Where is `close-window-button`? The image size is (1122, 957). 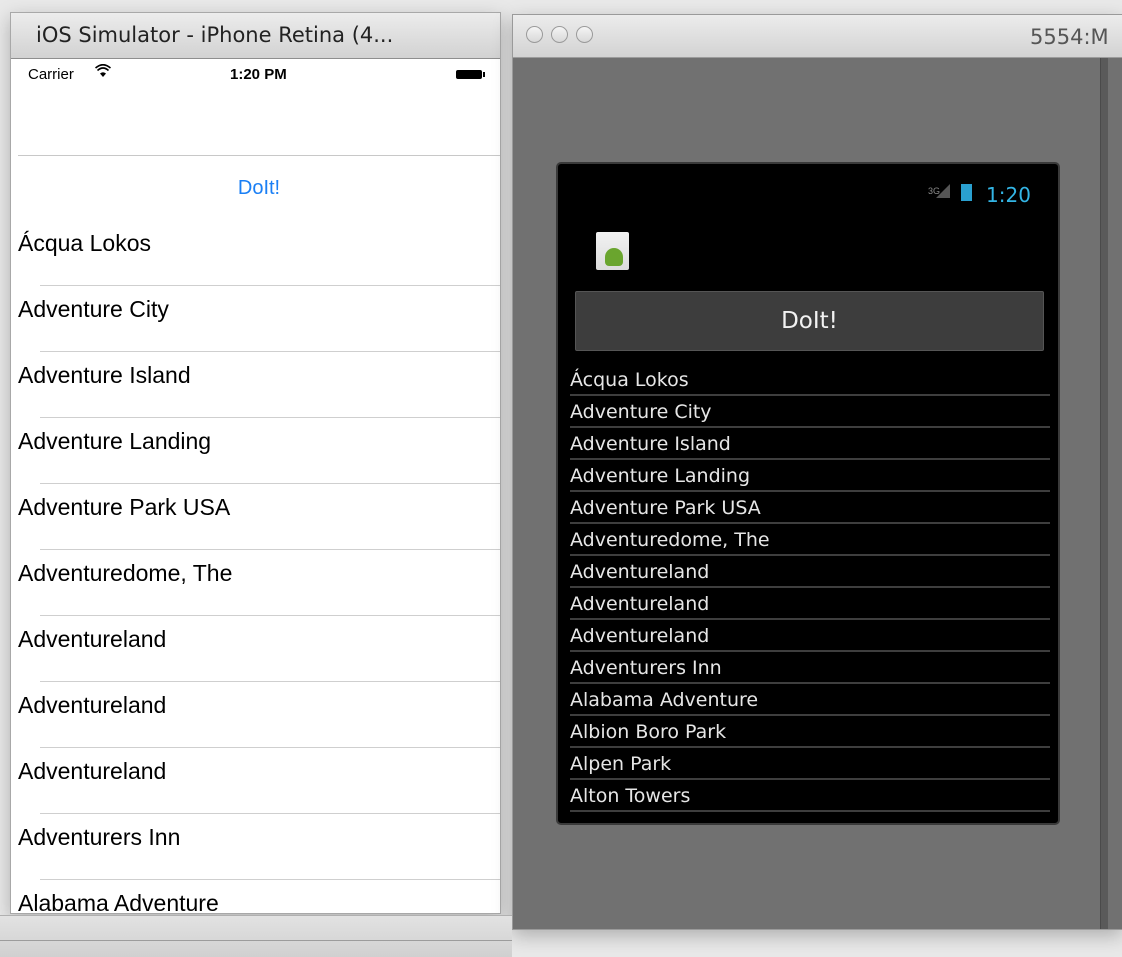 close-window-button is located at coordinates (534, 34).